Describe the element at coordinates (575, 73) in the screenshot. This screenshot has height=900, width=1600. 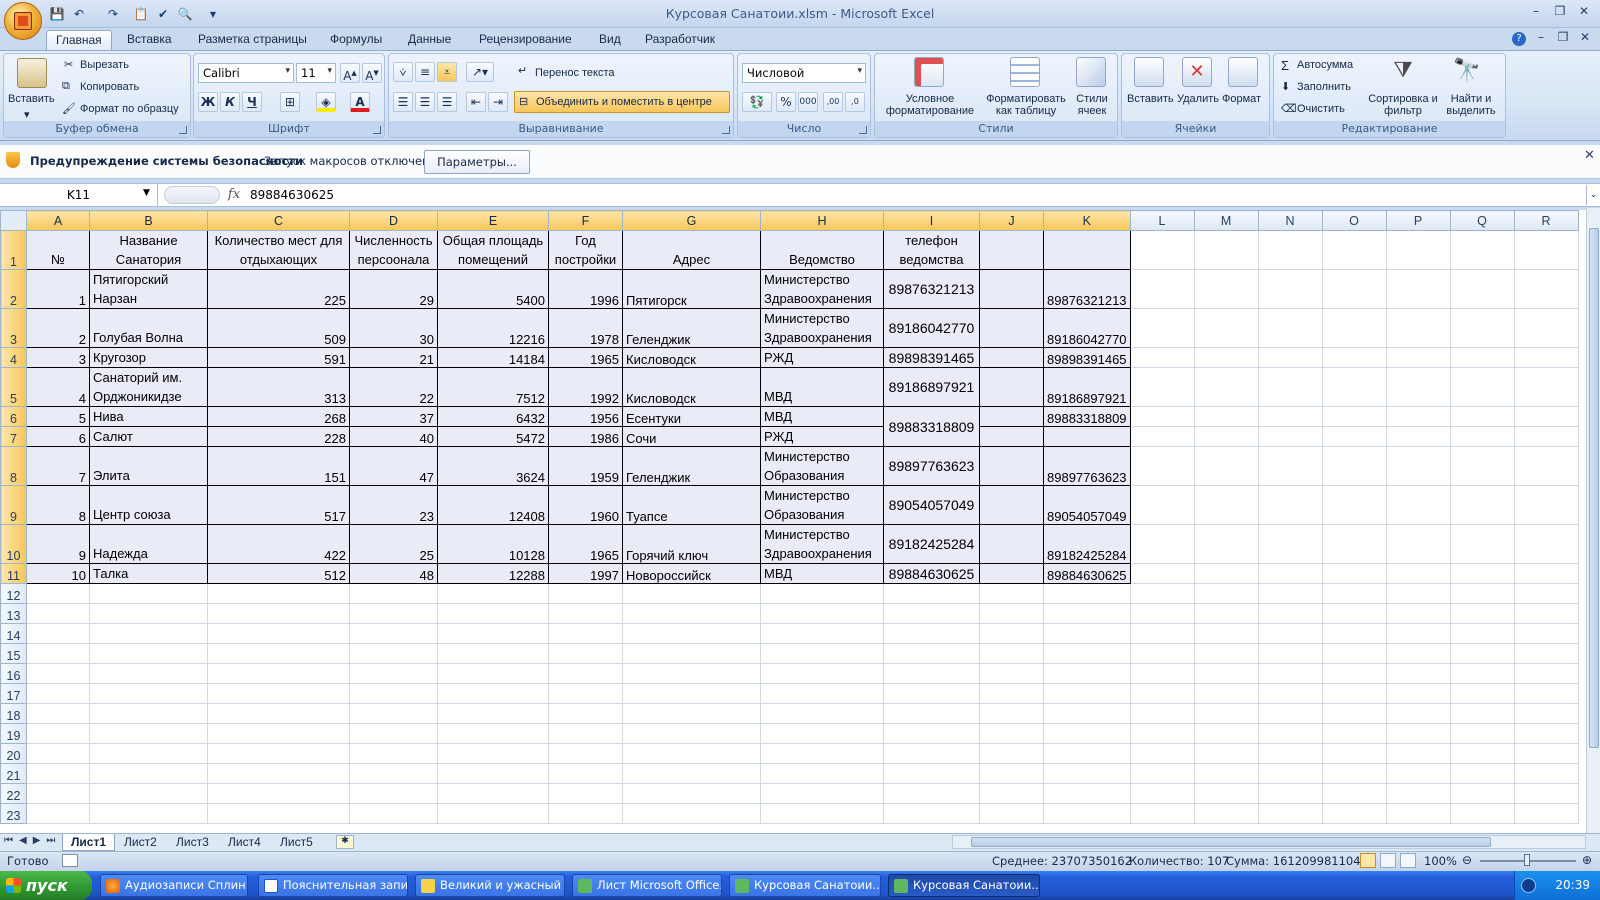
I see `wrap-text-button: Перенос текста` at that location.